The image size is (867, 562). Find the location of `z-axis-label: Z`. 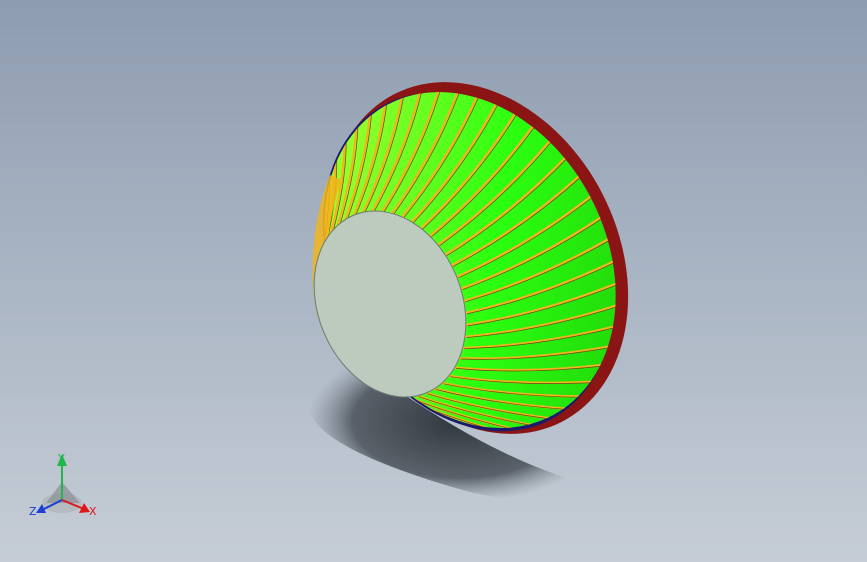

z-axis-label: Z is located at coordinates (33, 511).